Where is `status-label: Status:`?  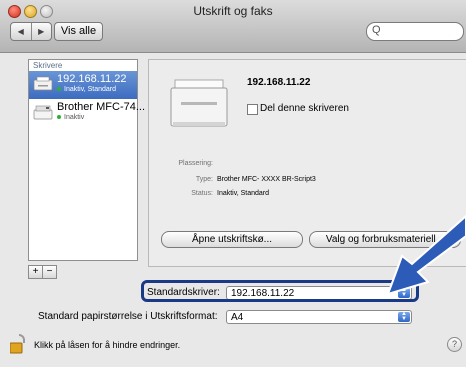 status-label: Status: is located at coordinates (202, 193).